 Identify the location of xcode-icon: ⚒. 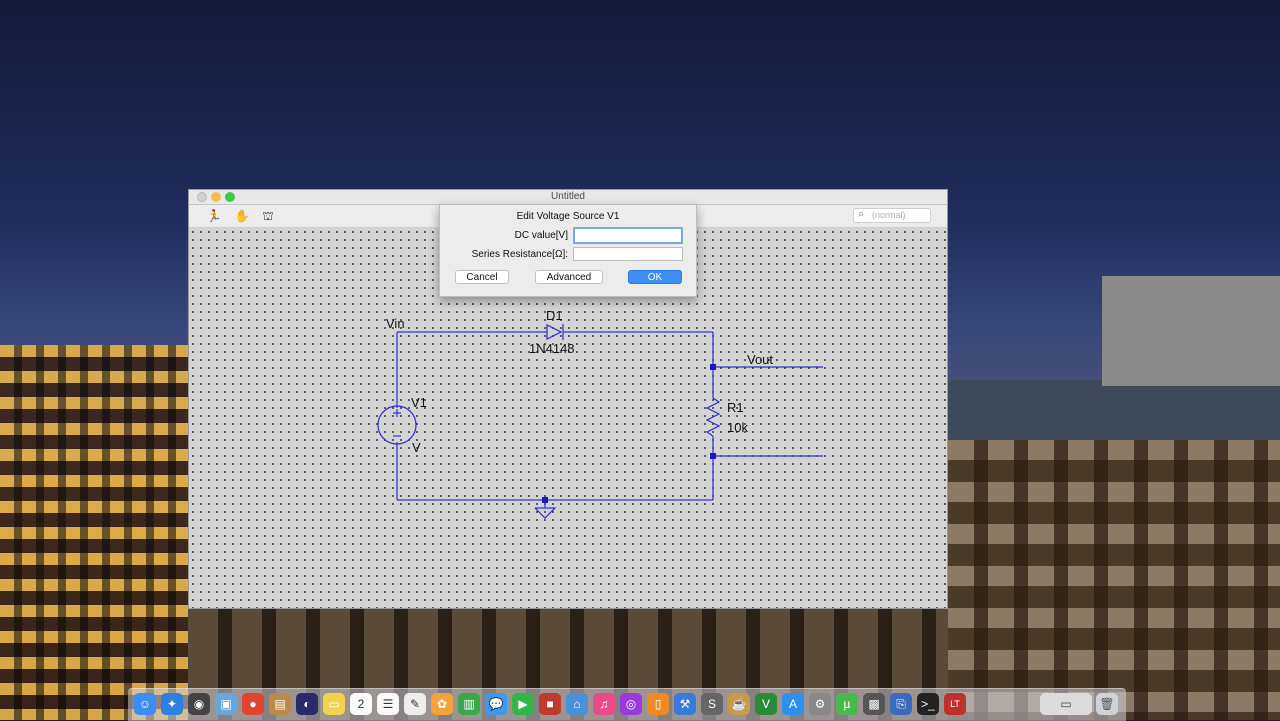
(685, 704).